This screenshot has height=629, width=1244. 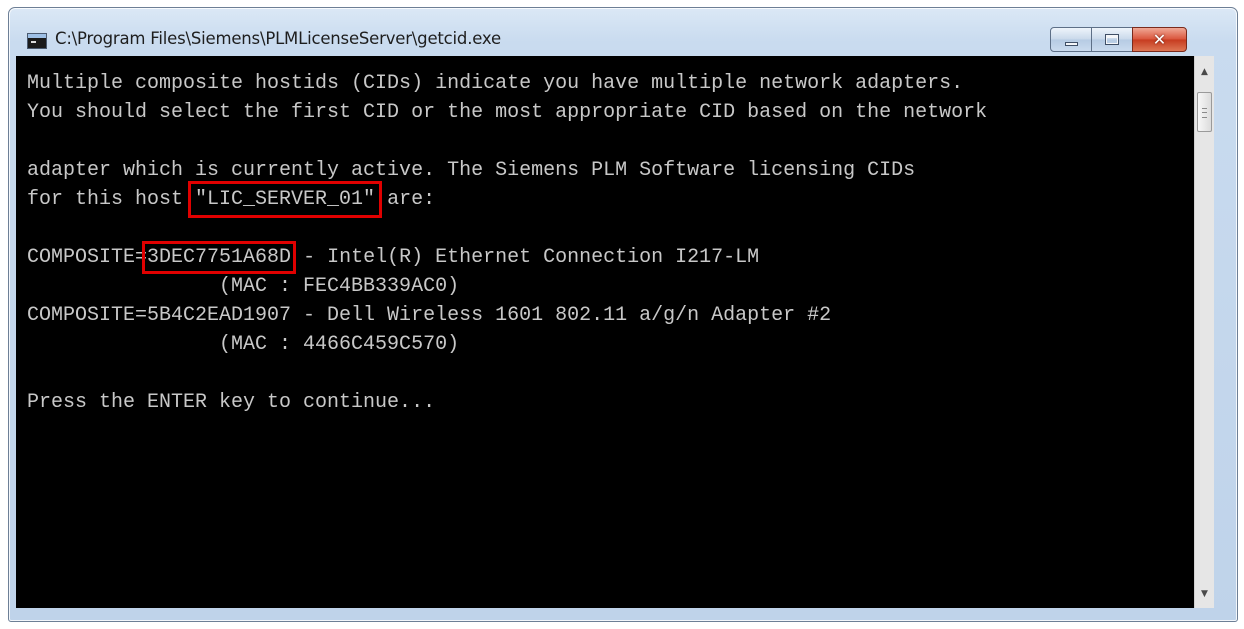 I want to click on minimize-button, so click(x=1071, y=39).